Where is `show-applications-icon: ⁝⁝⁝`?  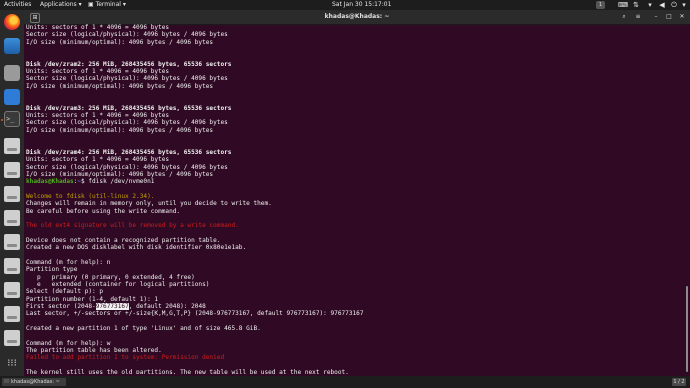
show-applications-icon: ⁝⁝⁝ is located at coordinates (12, 364).